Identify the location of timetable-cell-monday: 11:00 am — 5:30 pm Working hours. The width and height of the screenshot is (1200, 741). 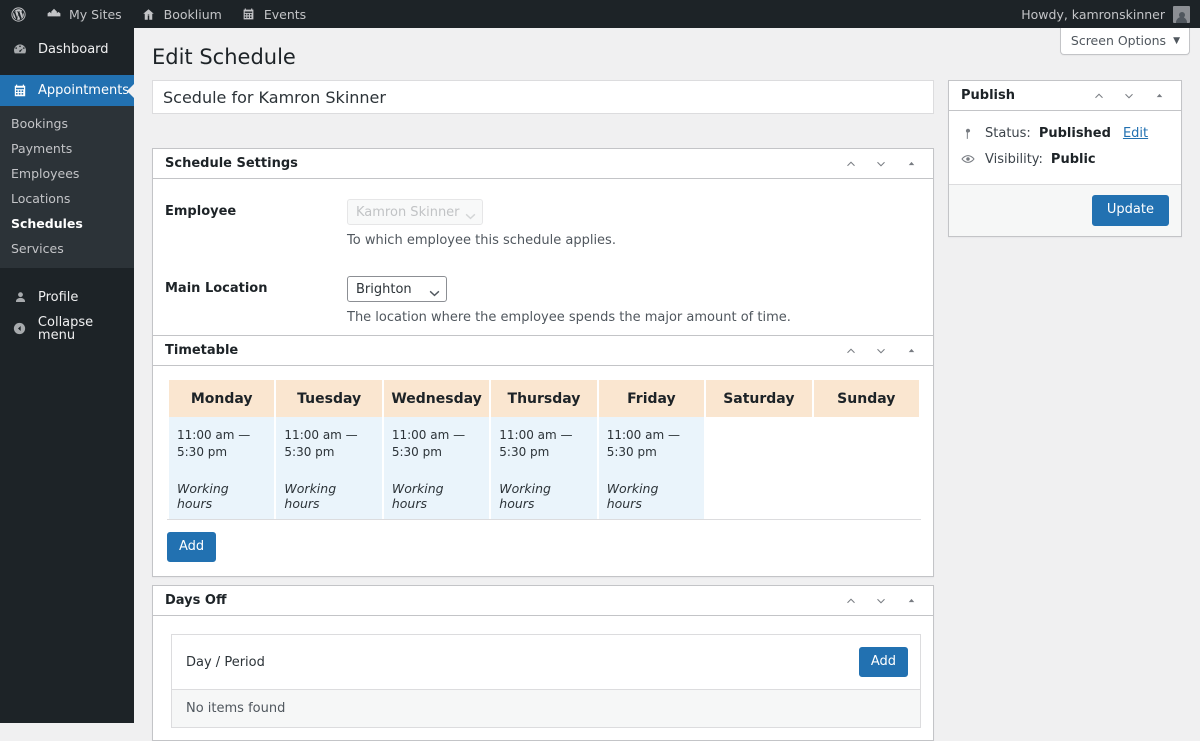
(222, 468).